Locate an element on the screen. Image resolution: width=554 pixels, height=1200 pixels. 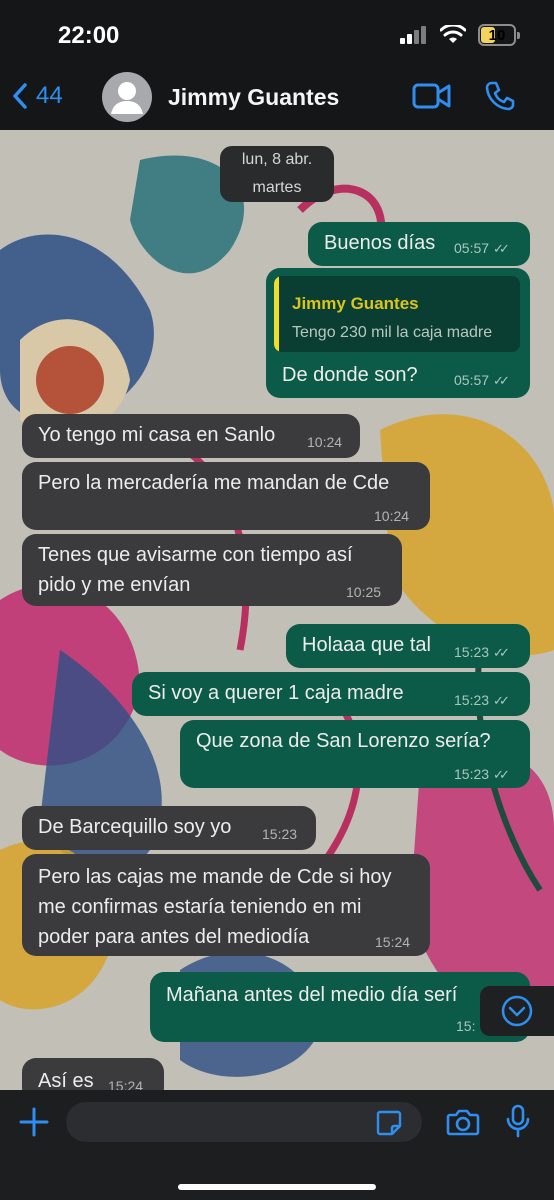
message-outgoing: Mañana antes del medio día serí 15: is located at coordinates (340, 1007).